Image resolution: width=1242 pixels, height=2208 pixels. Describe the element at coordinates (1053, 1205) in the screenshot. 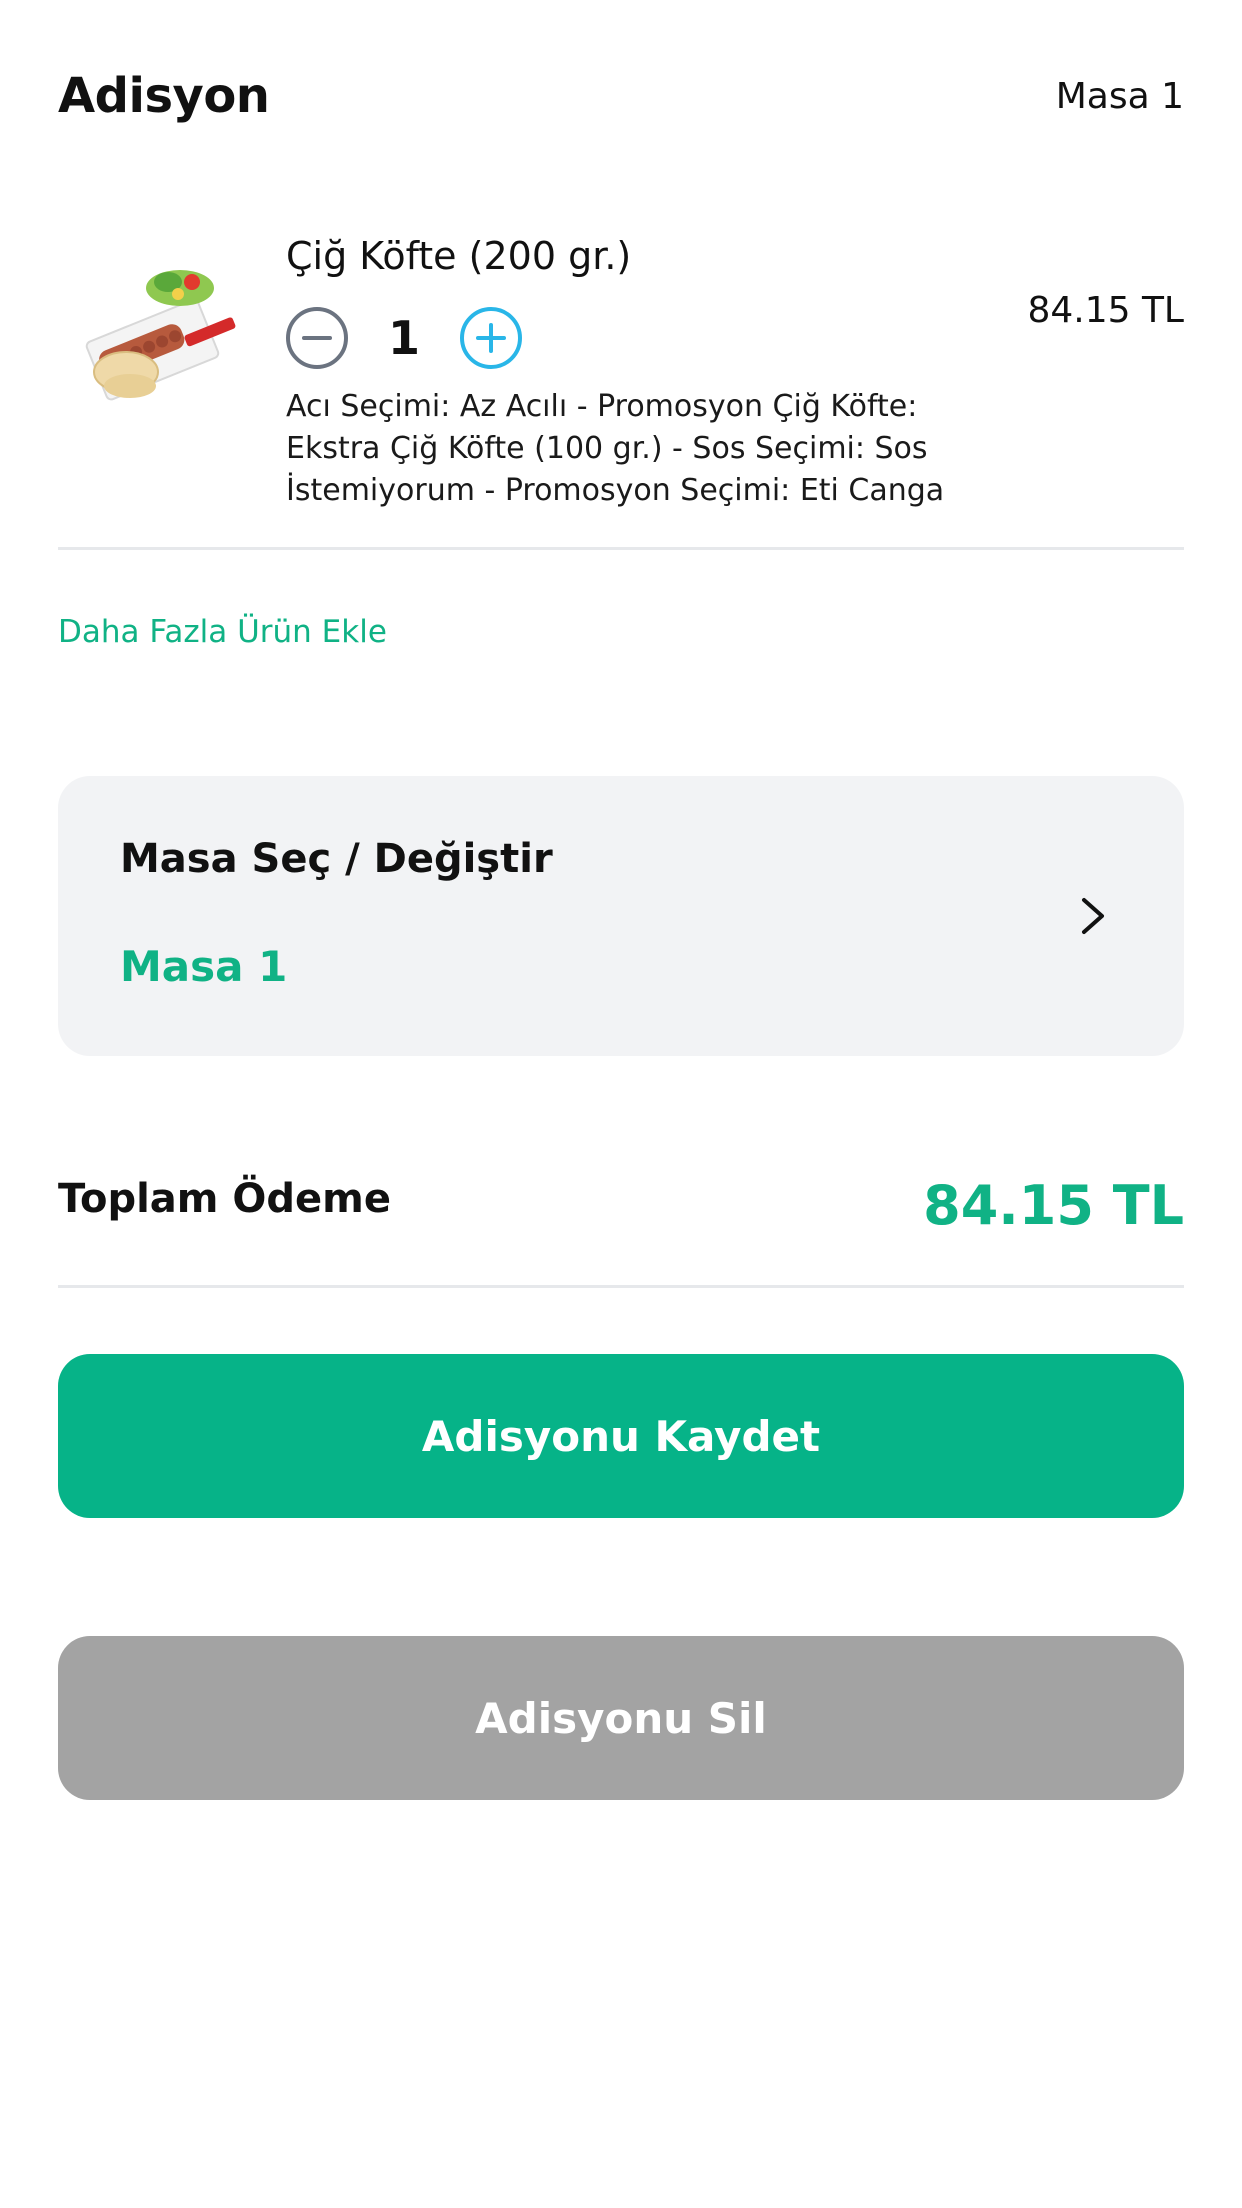

I see `total-value: 84.15 TL` at that location.